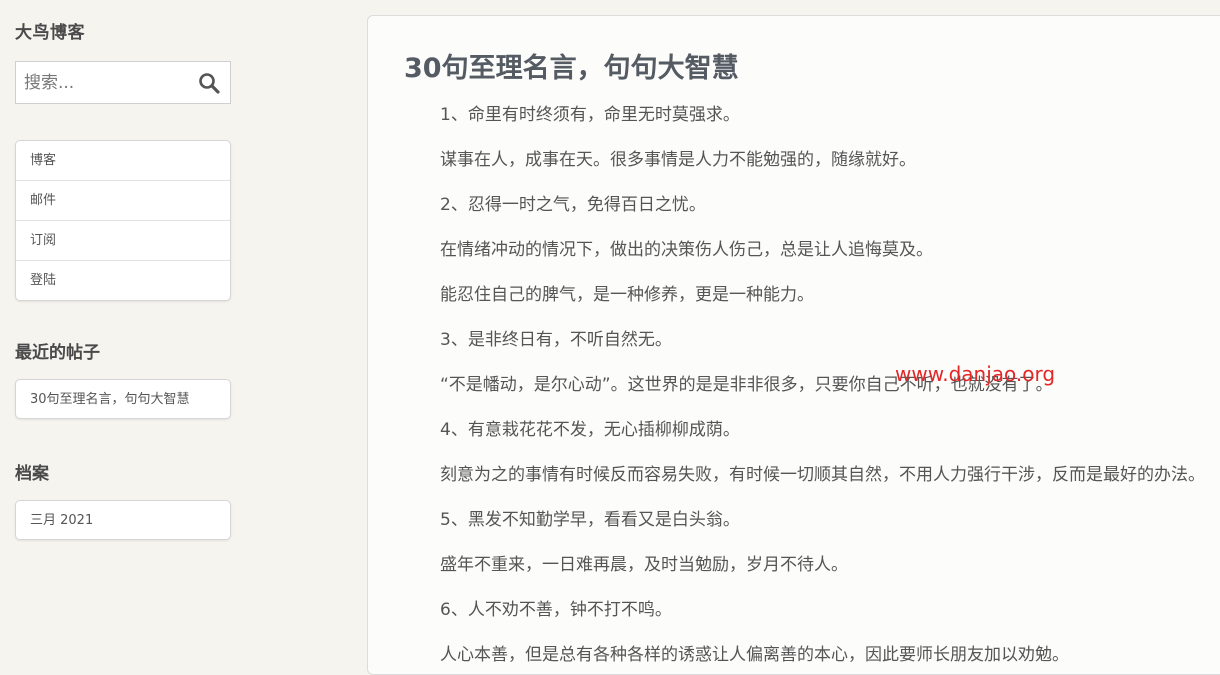 This screenshot has height=675, width=1220. Describe the element at coordinates (32, 474) in the screenshot. I see `archive-heading: 档案` at that location.